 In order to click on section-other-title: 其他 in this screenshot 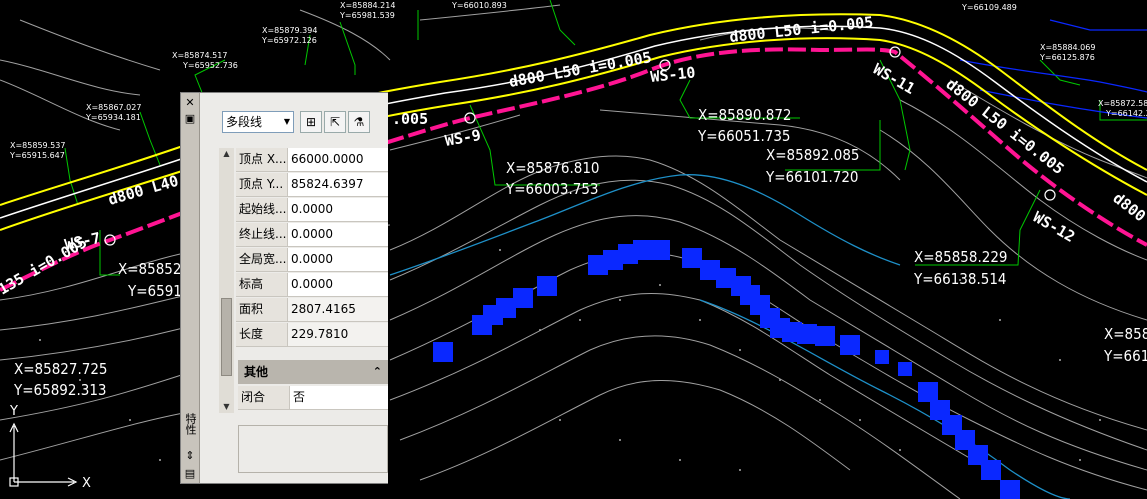, I will do `click(256, 372)`.